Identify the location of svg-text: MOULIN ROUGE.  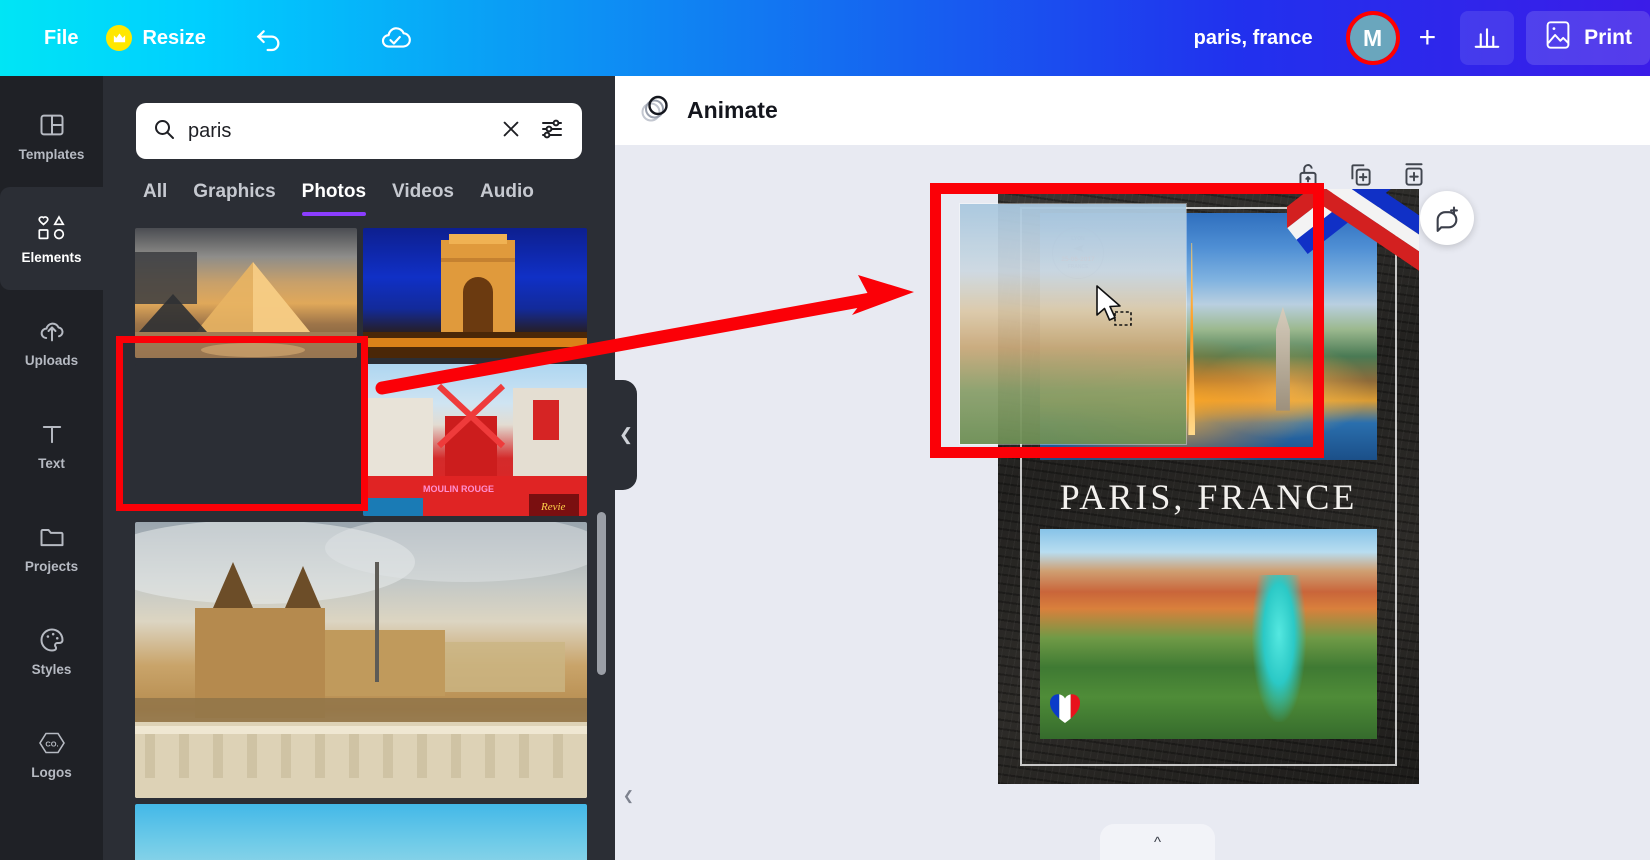
(458, 489).